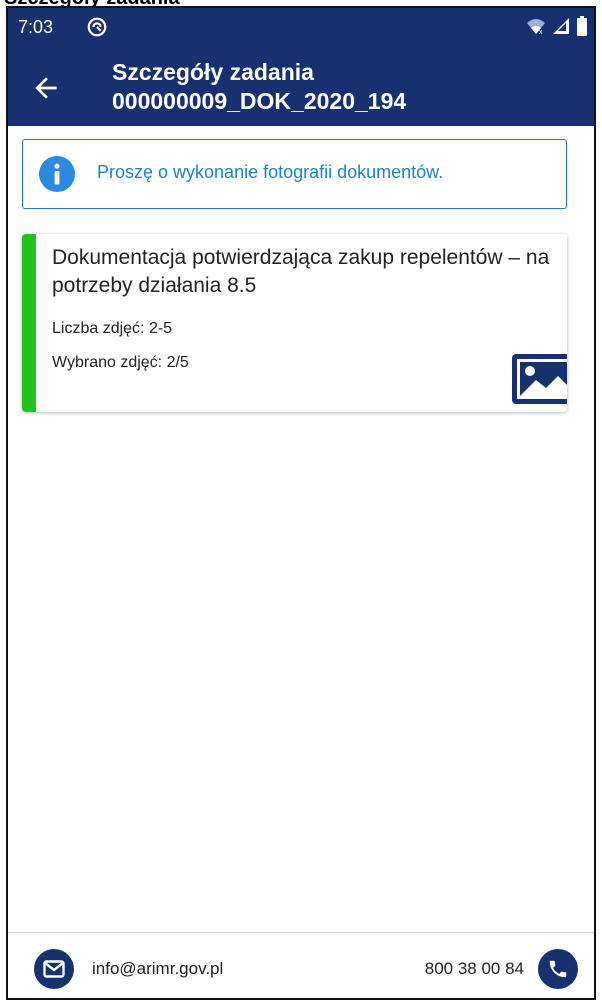  Describe the element at coordinates (46, 88) in the screenshot. I see `arrow-back-icon` at that location.